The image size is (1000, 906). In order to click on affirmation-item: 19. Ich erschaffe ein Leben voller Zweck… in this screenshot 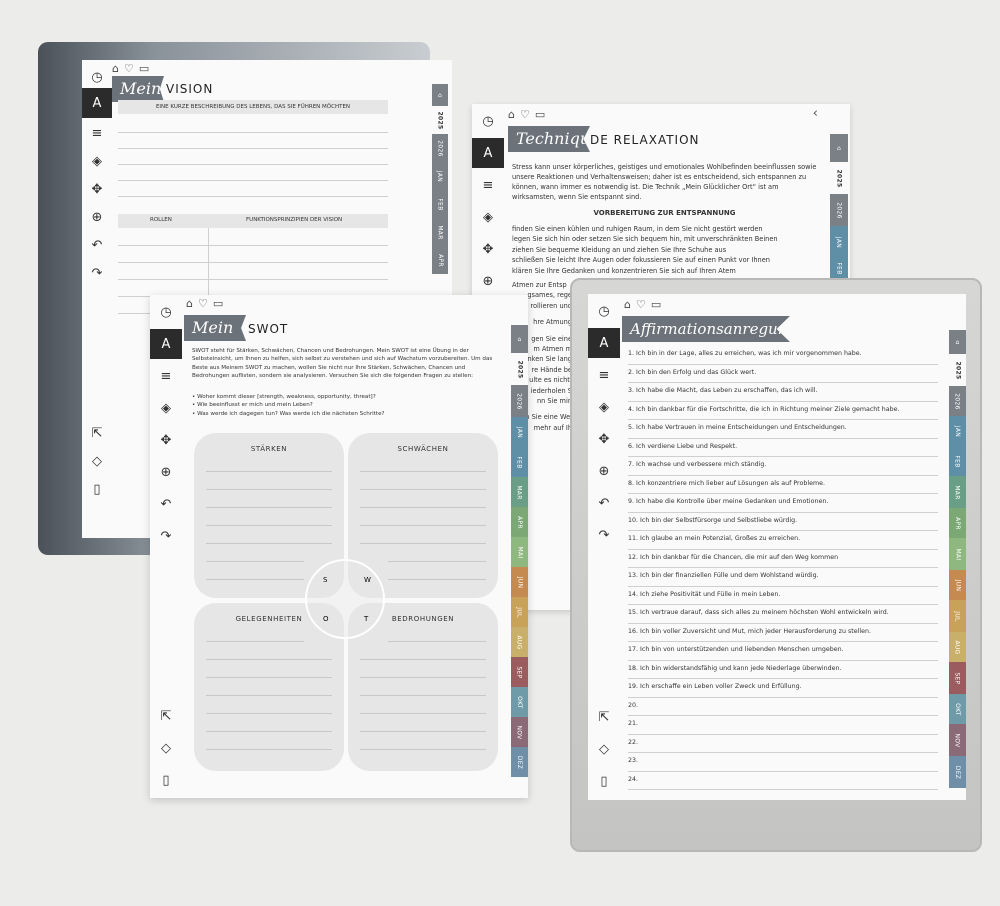, I will do `click(783, 688)`.